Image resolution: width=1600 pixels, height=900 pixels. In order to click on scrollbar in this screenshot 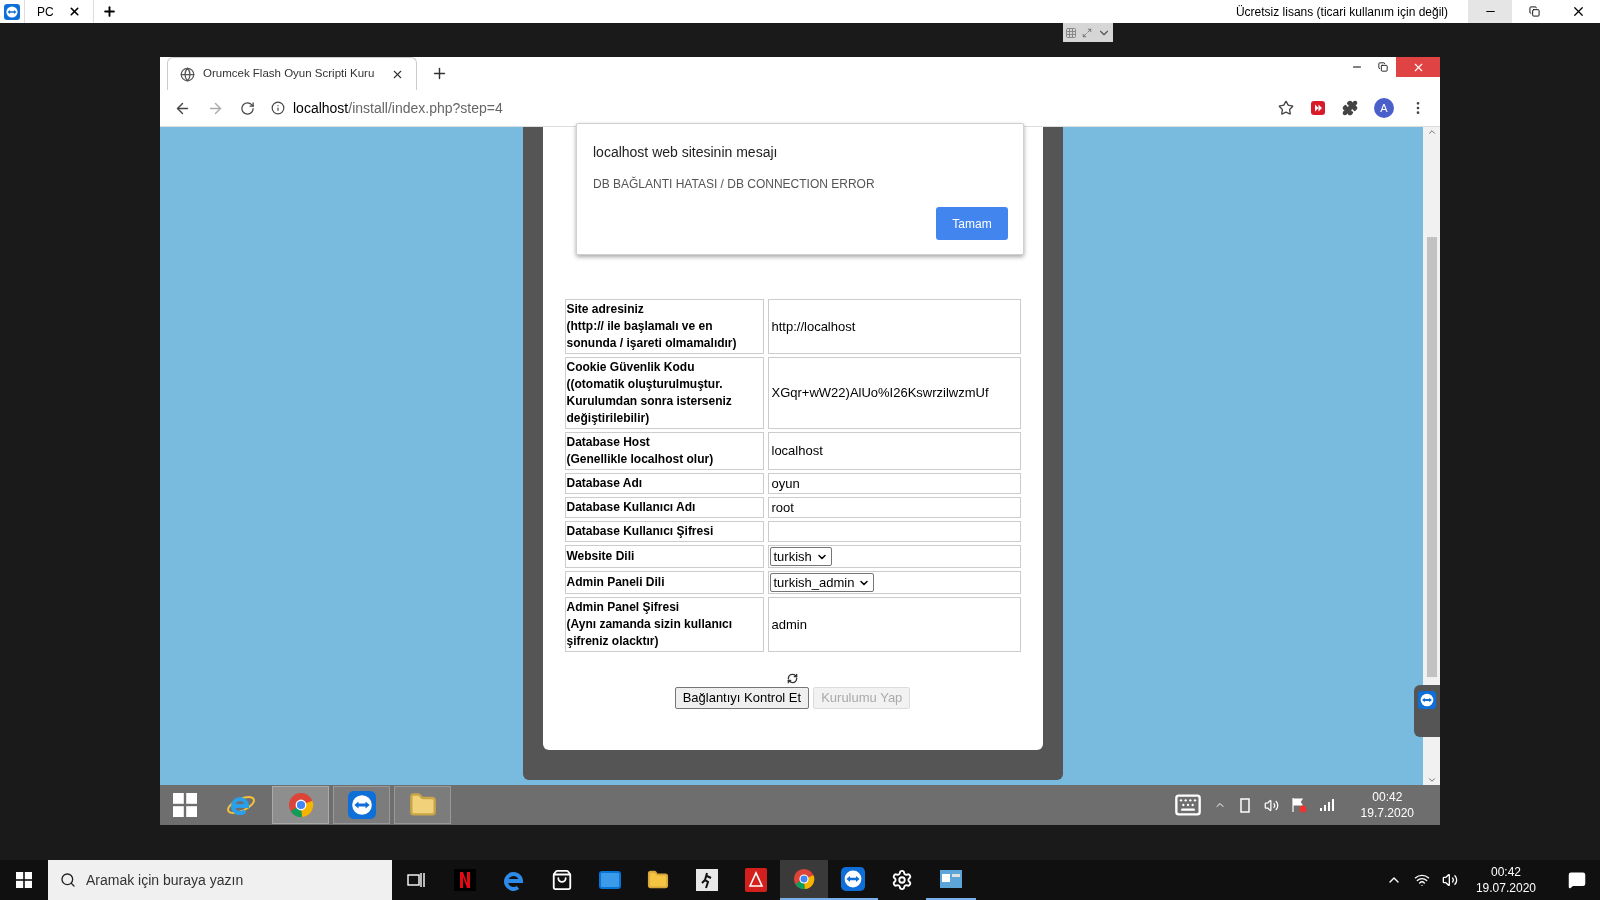, I will do `click(1431, 456)`.